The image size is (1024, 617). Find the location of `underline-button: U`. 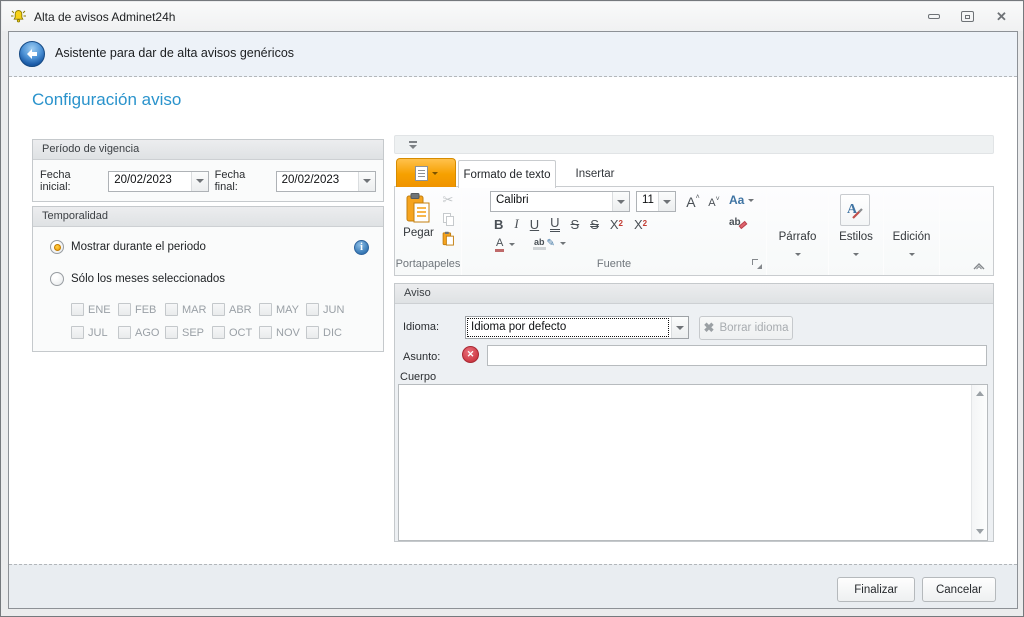

underline-button: U is located at coordinates (534, 224).